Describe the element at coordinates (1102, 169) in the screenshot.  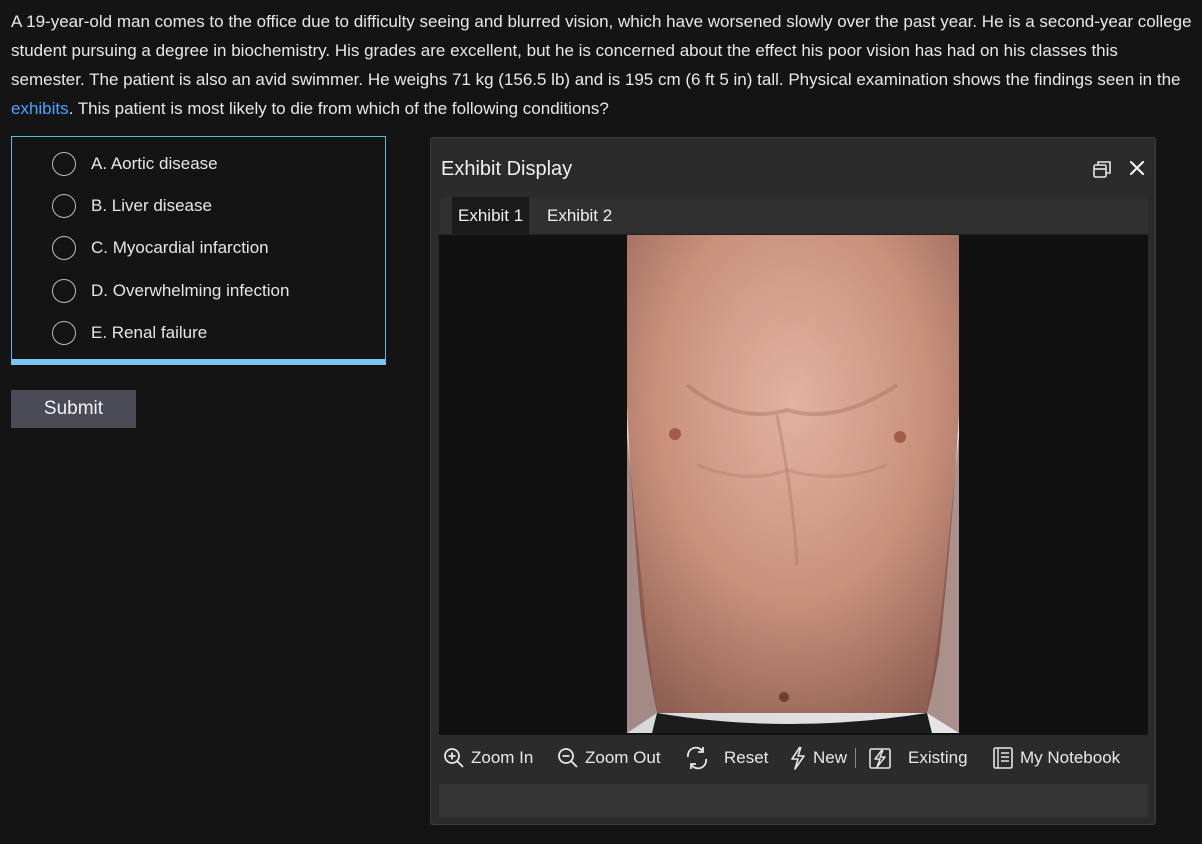
I see `restore-window-icon` at that location.